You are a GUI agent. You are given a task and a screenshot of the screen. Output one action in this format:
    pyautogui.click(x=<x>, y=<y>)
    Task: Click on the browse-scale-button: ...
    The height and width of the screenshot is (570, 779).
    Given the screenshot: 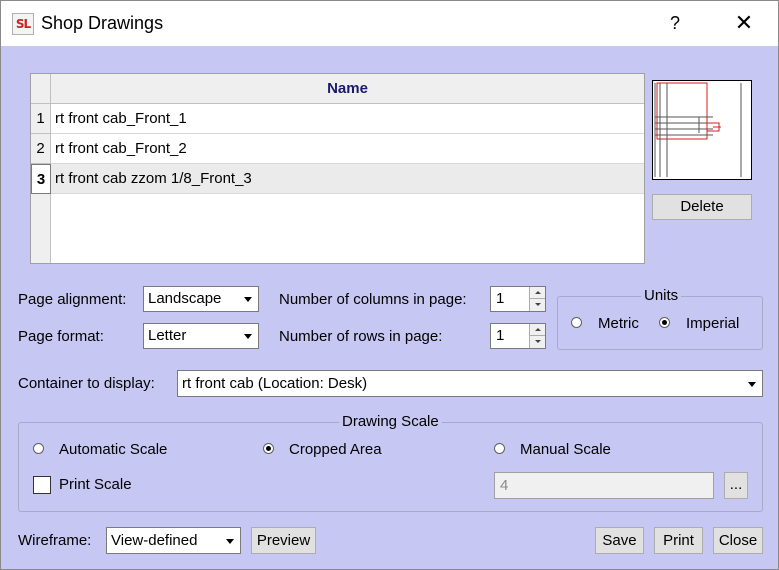 What is the action you would take?
    pyautogui.click(x=736, y=485)
    